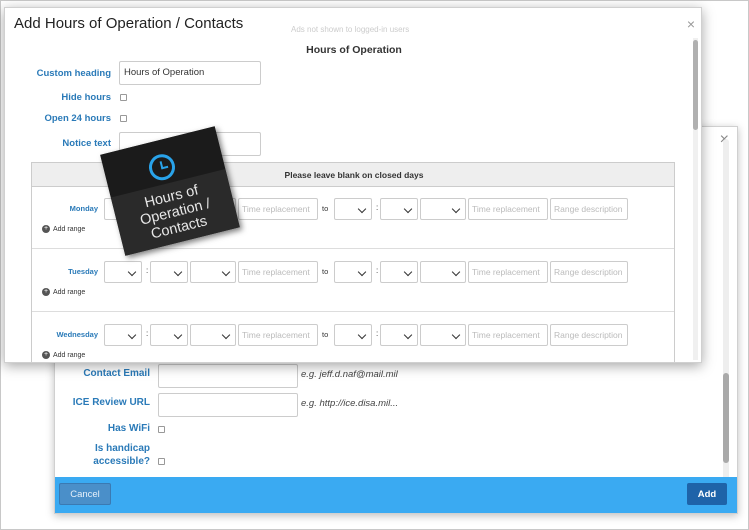 Image resolution: width=749 pixels, height=530 pixels. I want to click on handicap-label-line2: accessible?, so click(121, 461).